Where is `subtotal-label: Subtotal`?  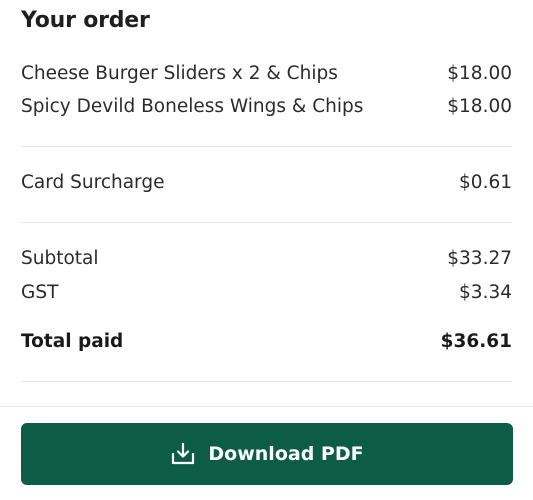
subtotal-label: Subtotal is located at coordinates (60, 258).